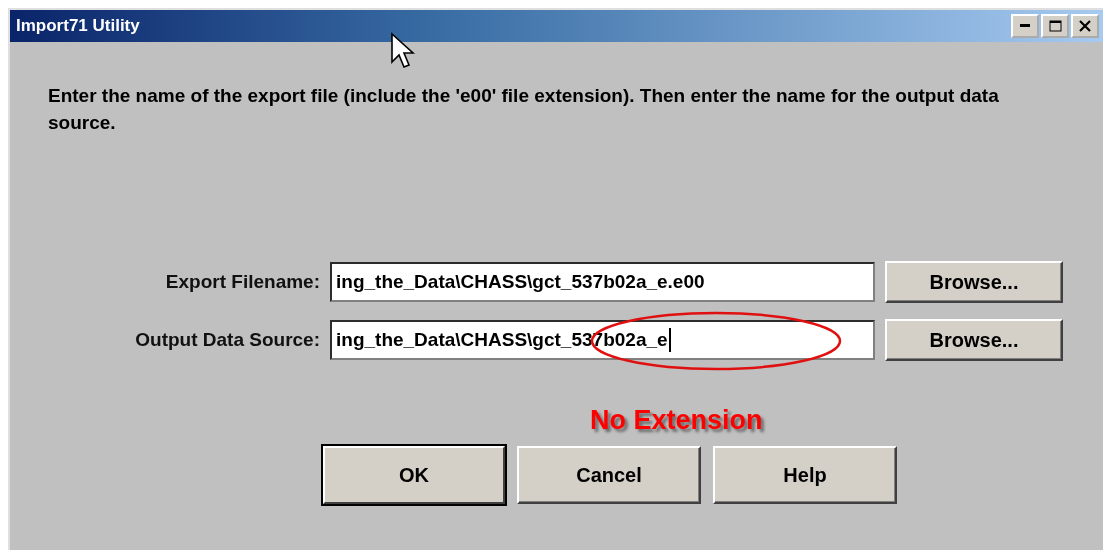  I want to click on cursor-icon, so click(403, 51).